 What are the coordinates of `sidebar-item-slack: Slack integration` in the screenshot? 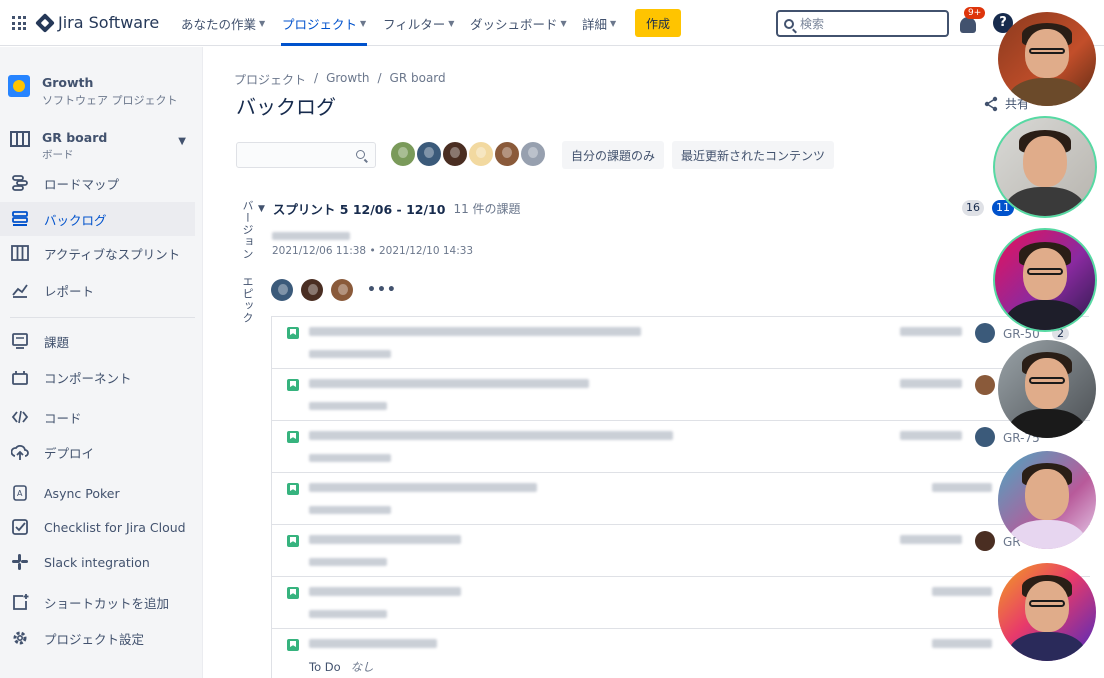 It's located at (97, 562).